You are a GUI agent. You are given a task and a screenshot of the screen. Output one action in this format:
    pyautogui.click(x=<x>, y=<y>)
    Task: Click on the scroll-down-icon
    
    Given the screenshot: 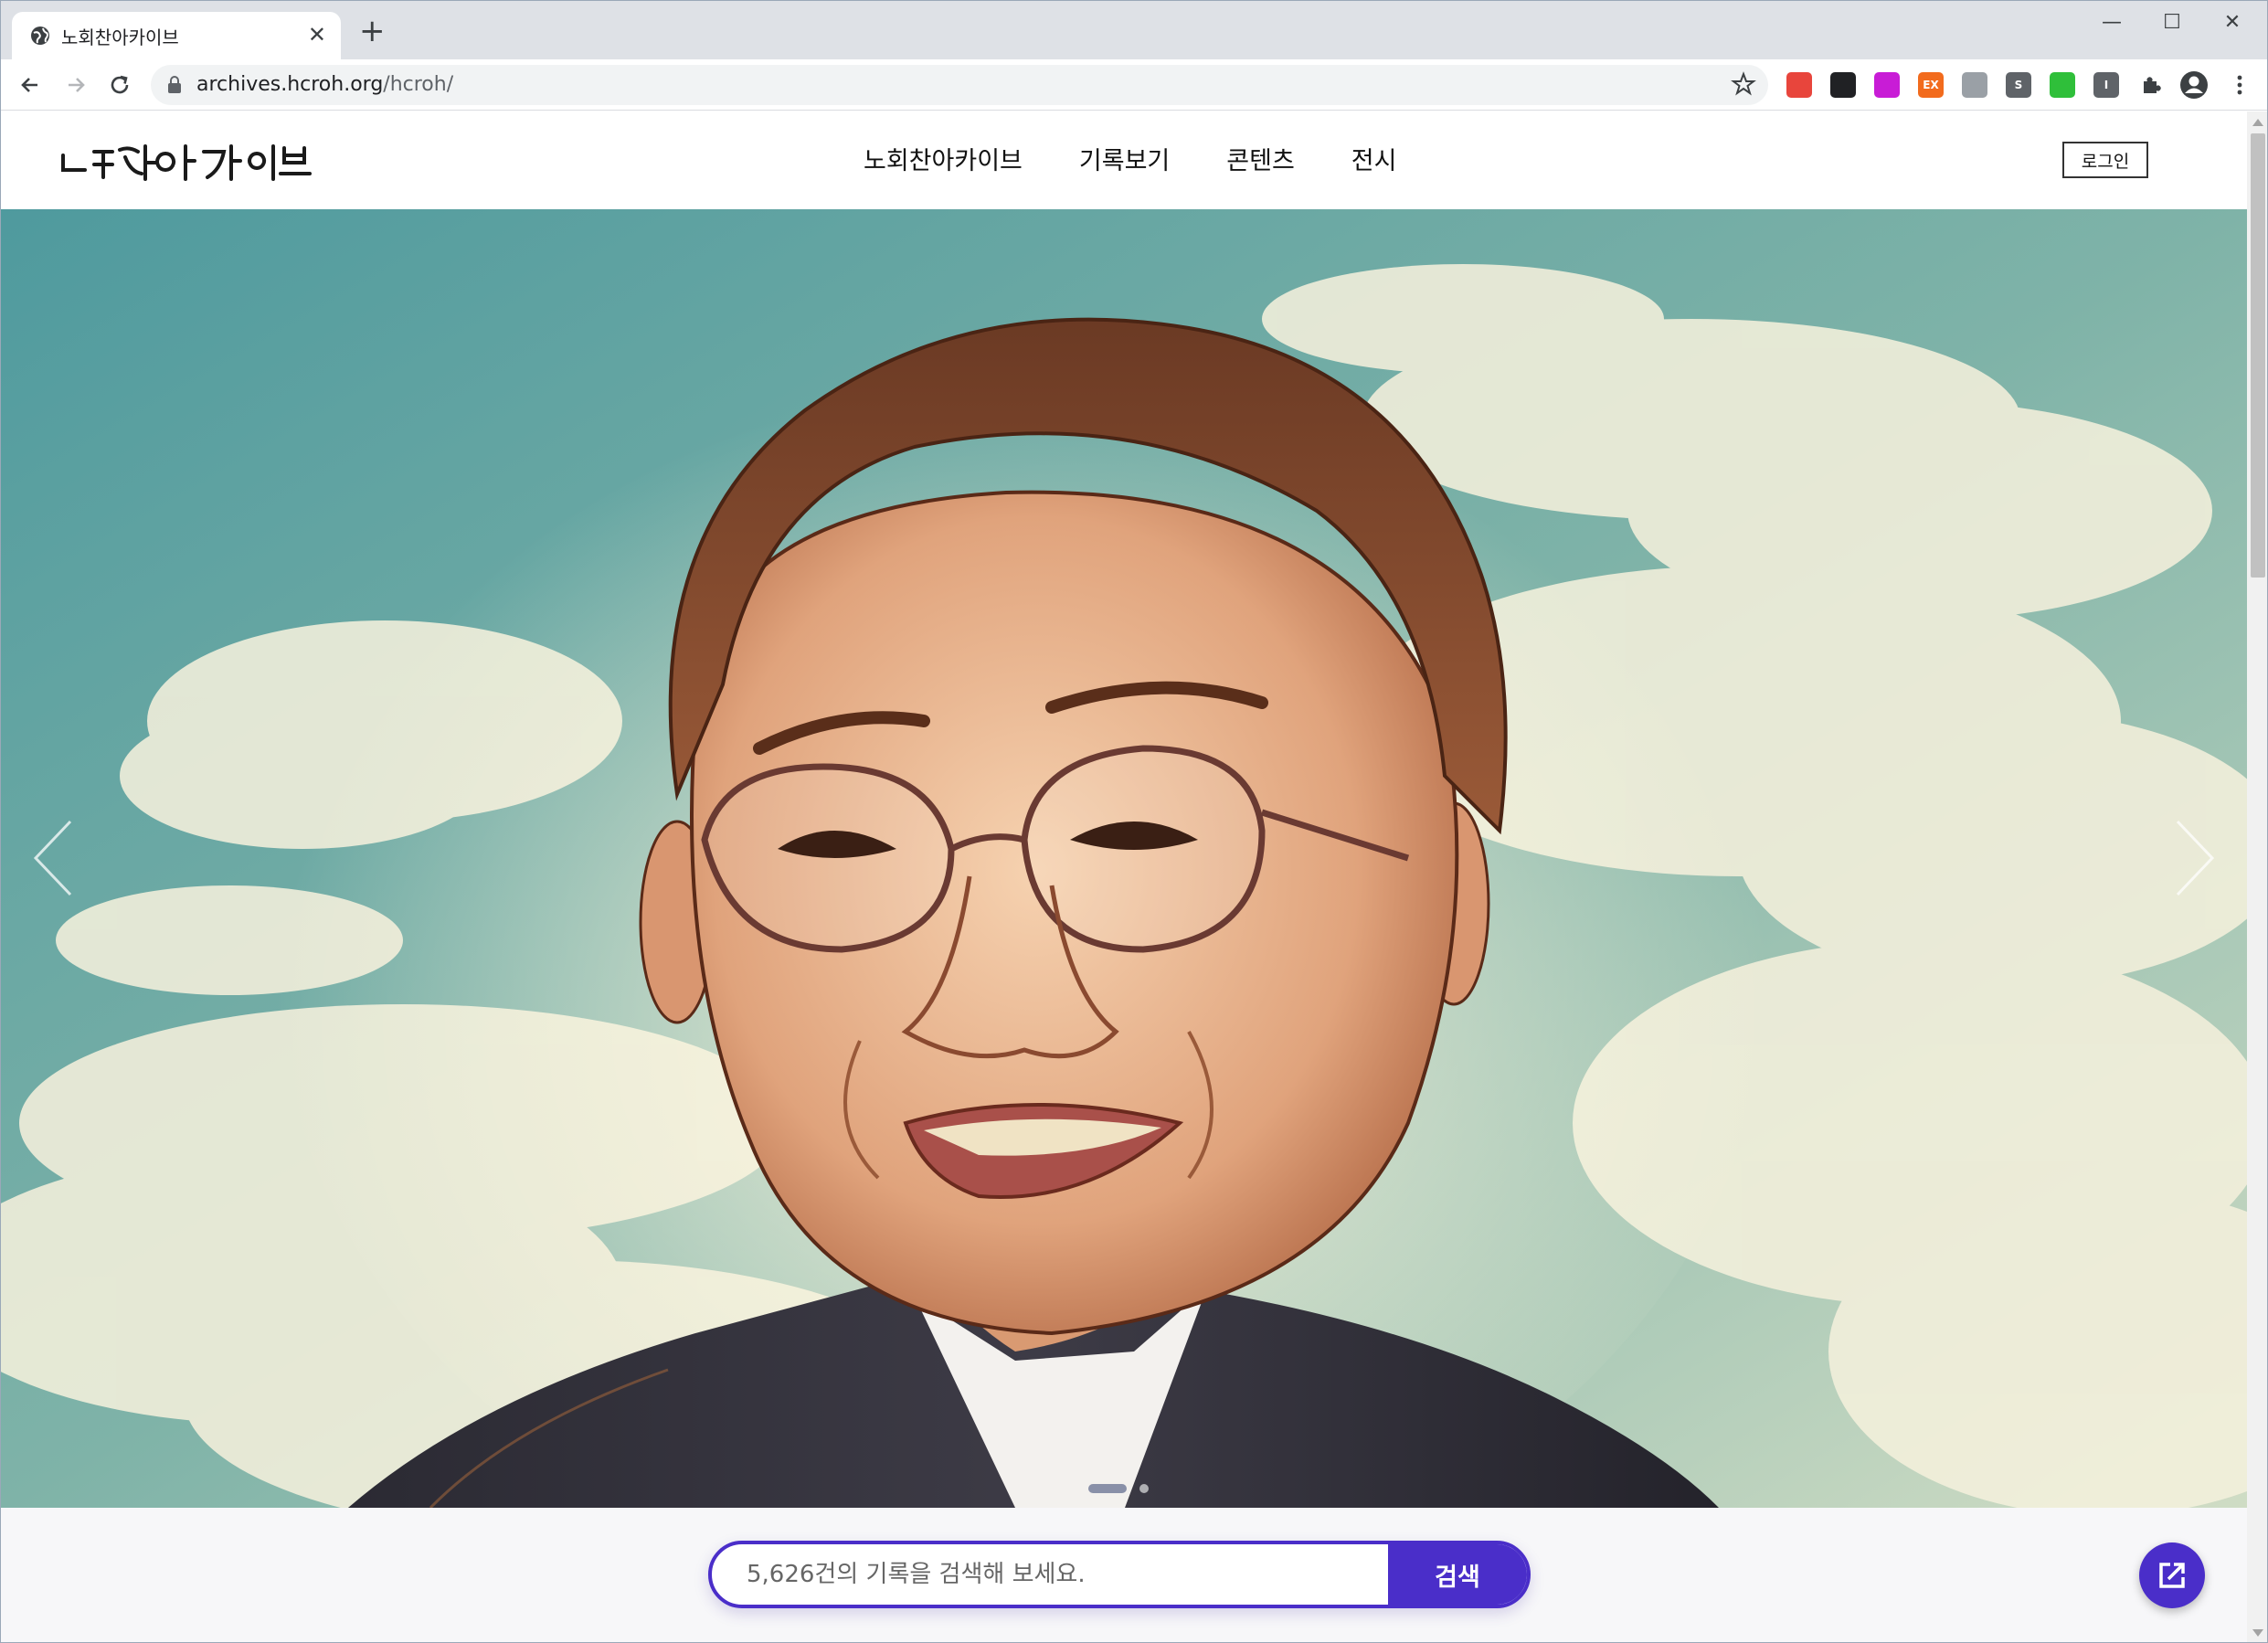 What is the action you would take?
    pyautogui.click(x=2257, y=1633)
    